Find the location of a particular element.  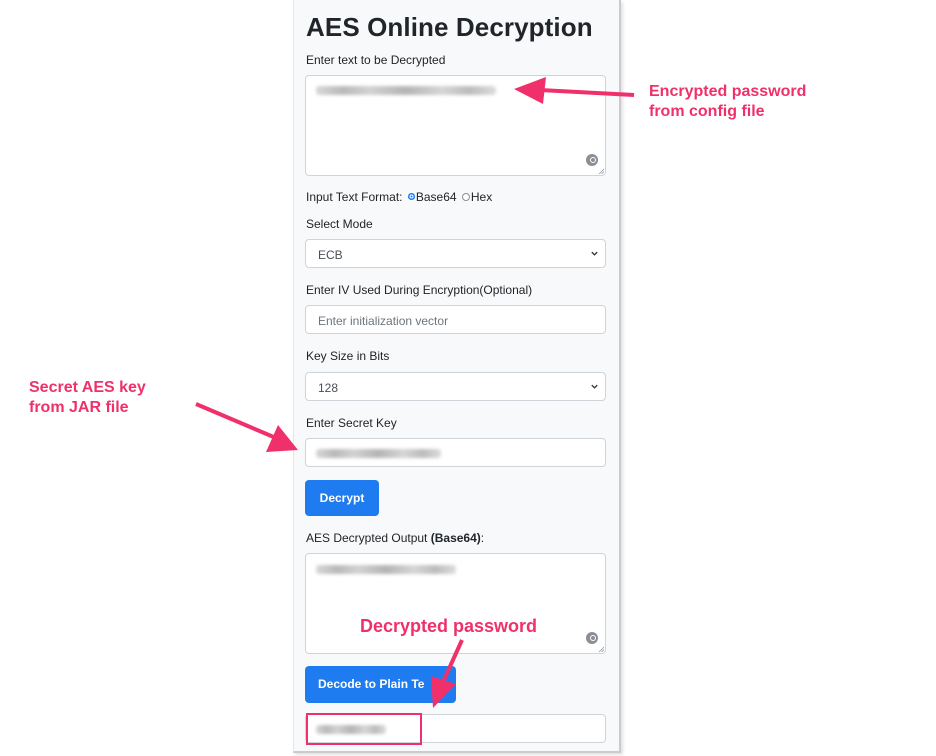

arrow-secret-head is located at coordinates (282, 438).